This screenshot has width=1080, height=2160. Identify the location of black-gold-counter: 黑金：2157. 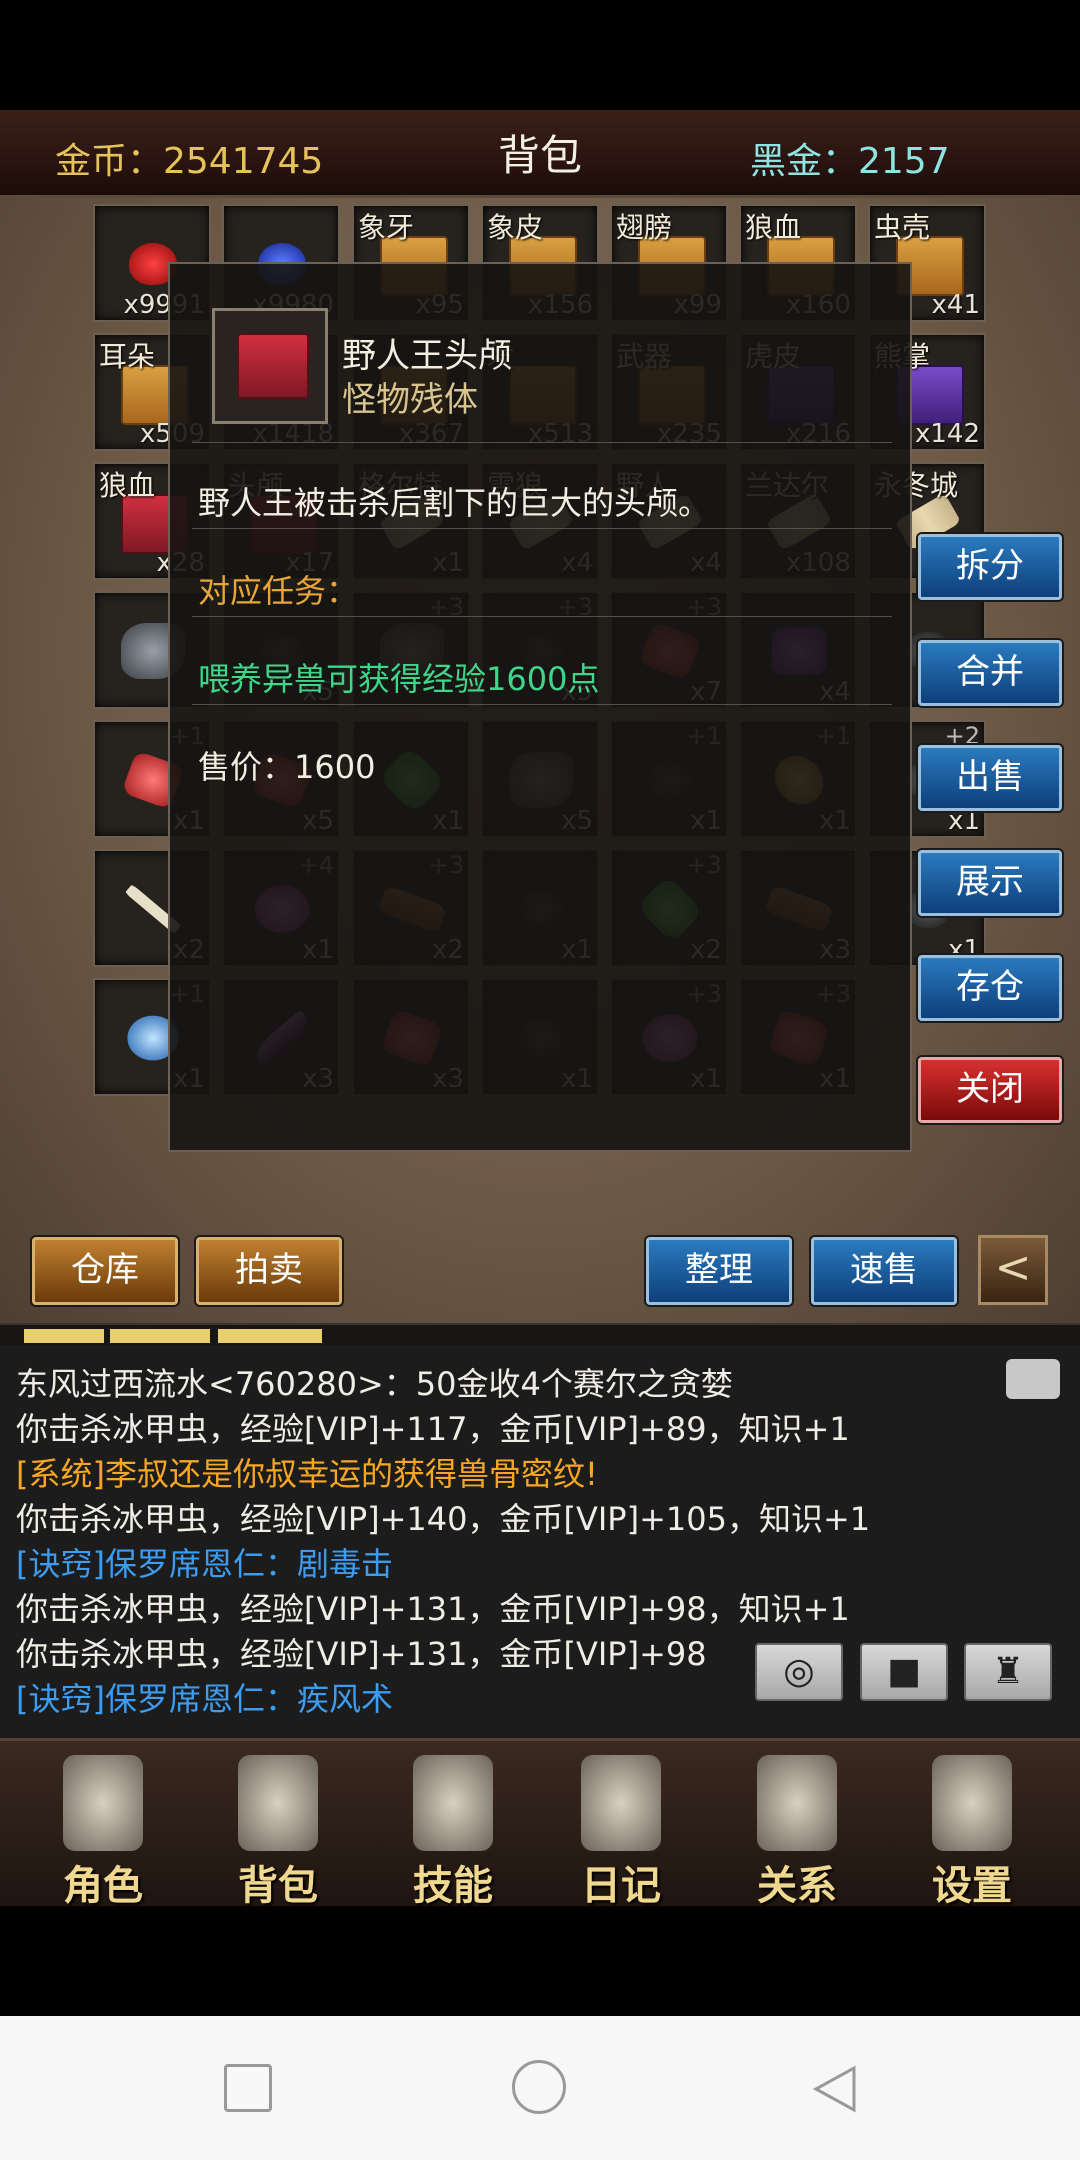
(850, 161).